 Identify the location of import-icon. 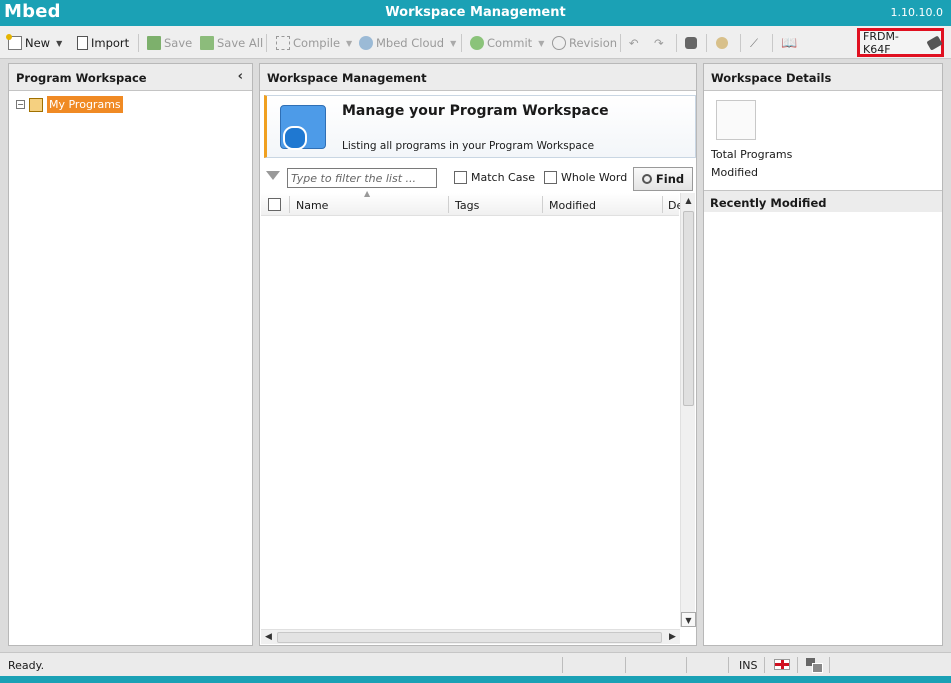
(82, 43).